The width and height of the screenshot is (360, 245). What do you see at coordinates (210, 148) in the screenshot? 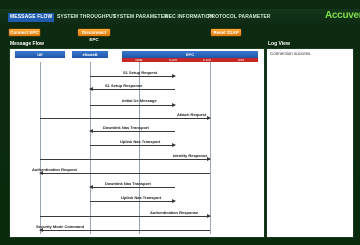
I see `epc-lifeline` at bounding box center [210, 148].